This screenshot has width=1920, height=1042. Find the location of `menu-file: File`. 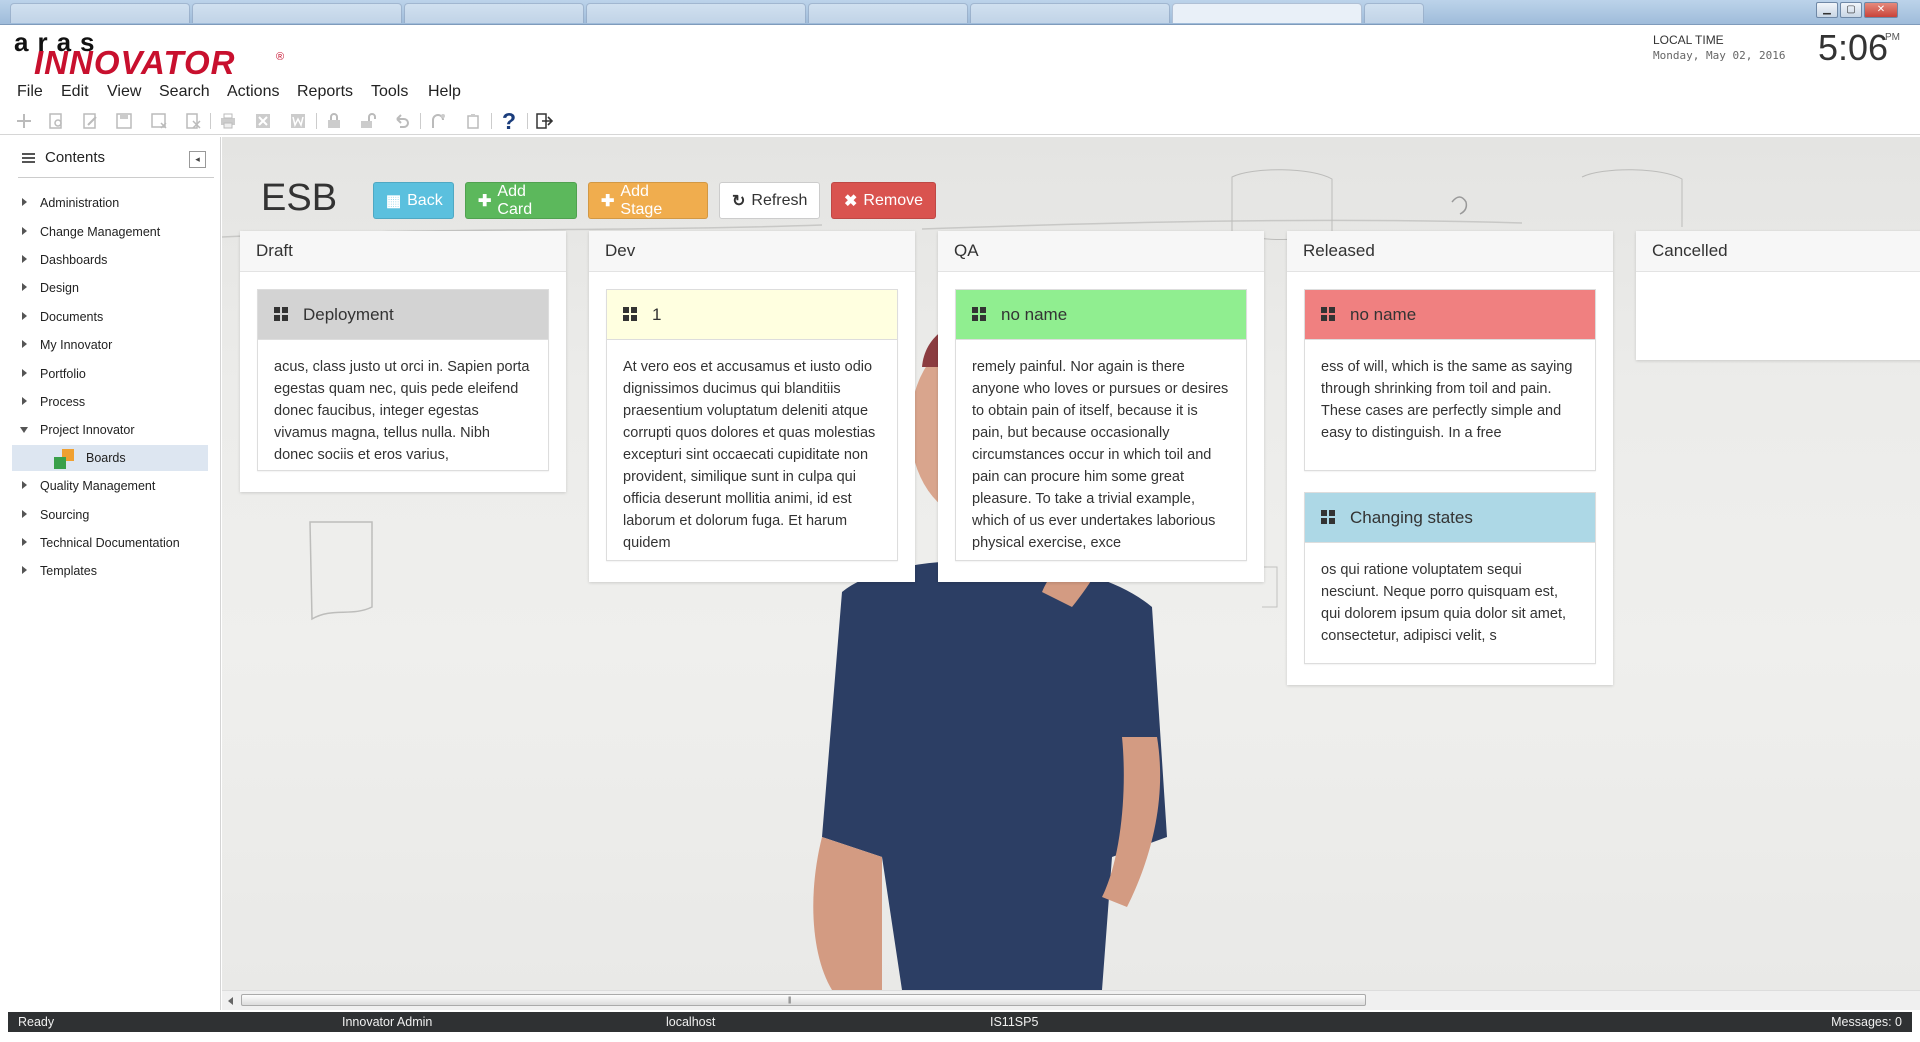

menu-file: File is located at coordinates (30, 92).